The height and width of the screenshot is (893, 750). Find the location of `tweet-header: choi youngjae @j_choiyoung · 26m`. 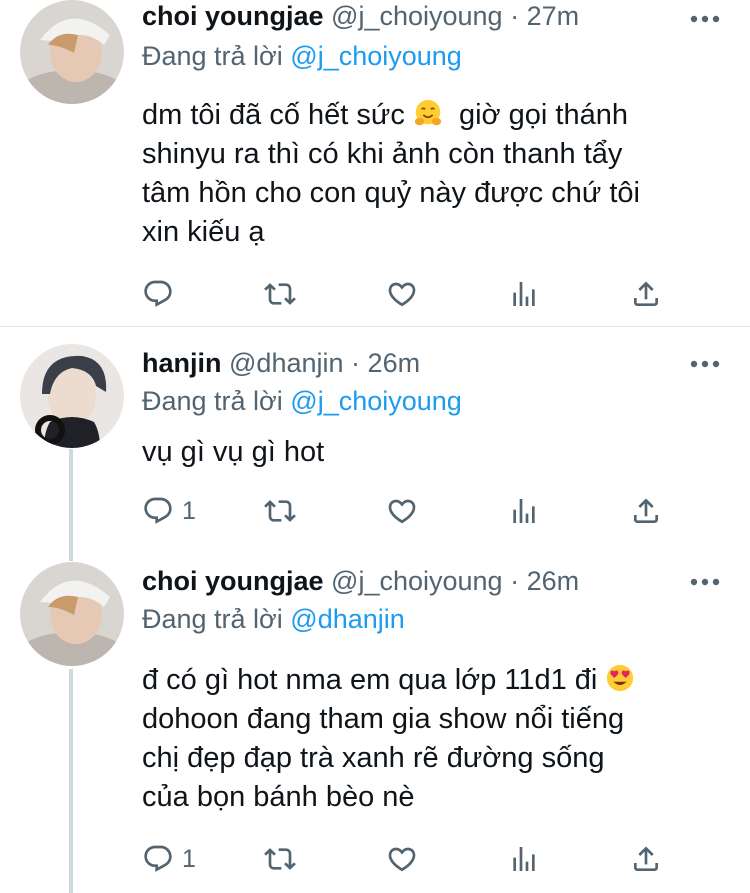

tweet-header: choi youngjae @j_choiyoung · 26m is located at coordinates (360, 581).